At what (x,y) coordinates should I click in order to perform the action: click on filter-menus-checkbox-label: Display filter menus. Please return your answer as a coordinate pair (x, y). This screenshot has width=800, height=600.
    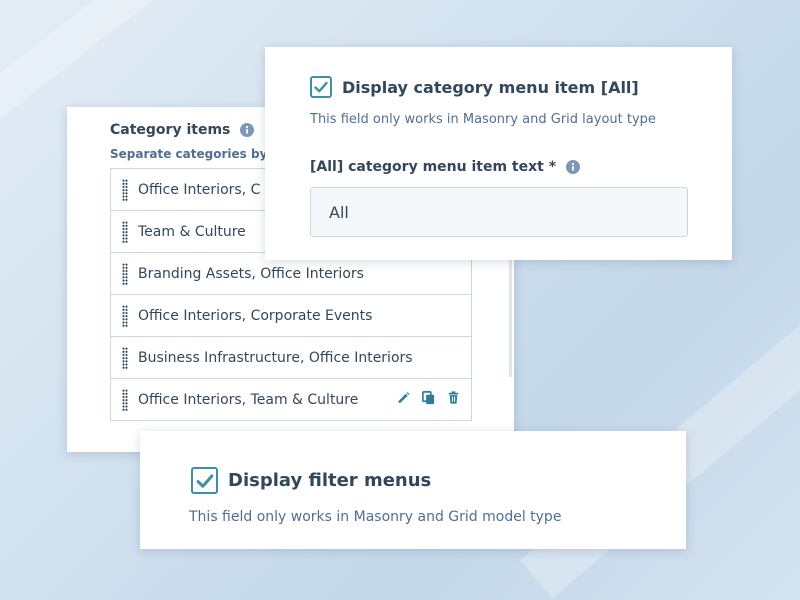
    Looking at the image, I should click on (330, 480).